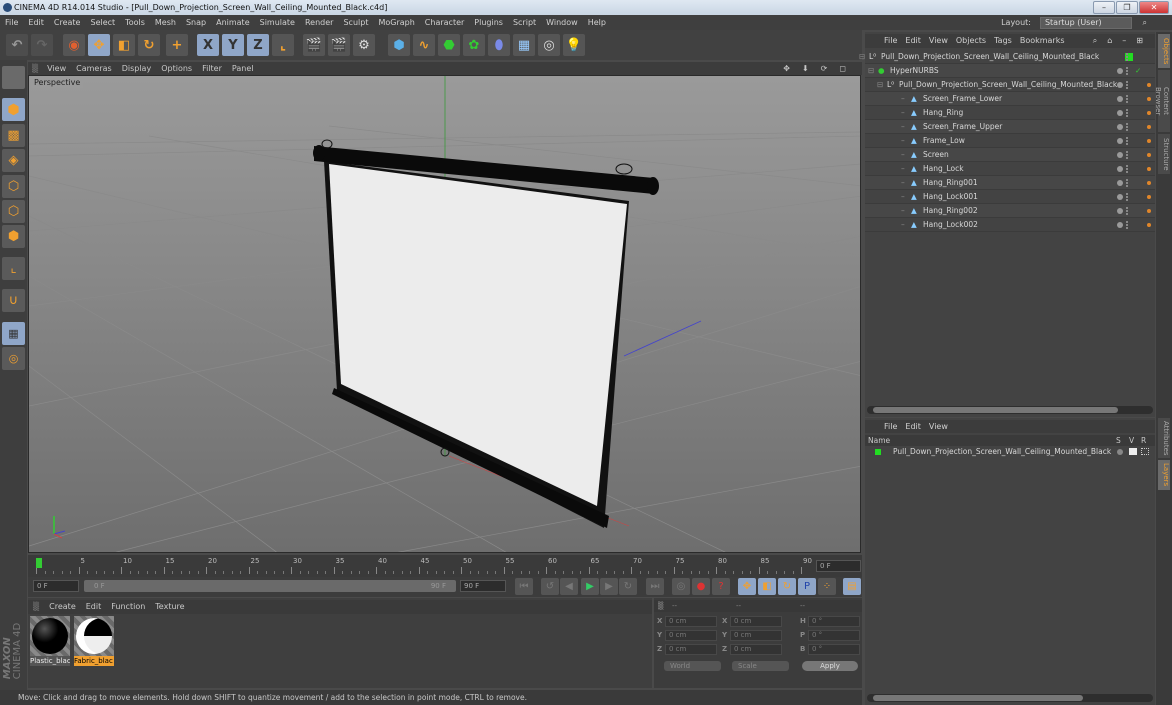 This screenshot has width=1172, height=705. What do you see at coordinates (149, 45) in the screenshot?
I see `rotate-icon: ↻` at bounding box center [149, 45].